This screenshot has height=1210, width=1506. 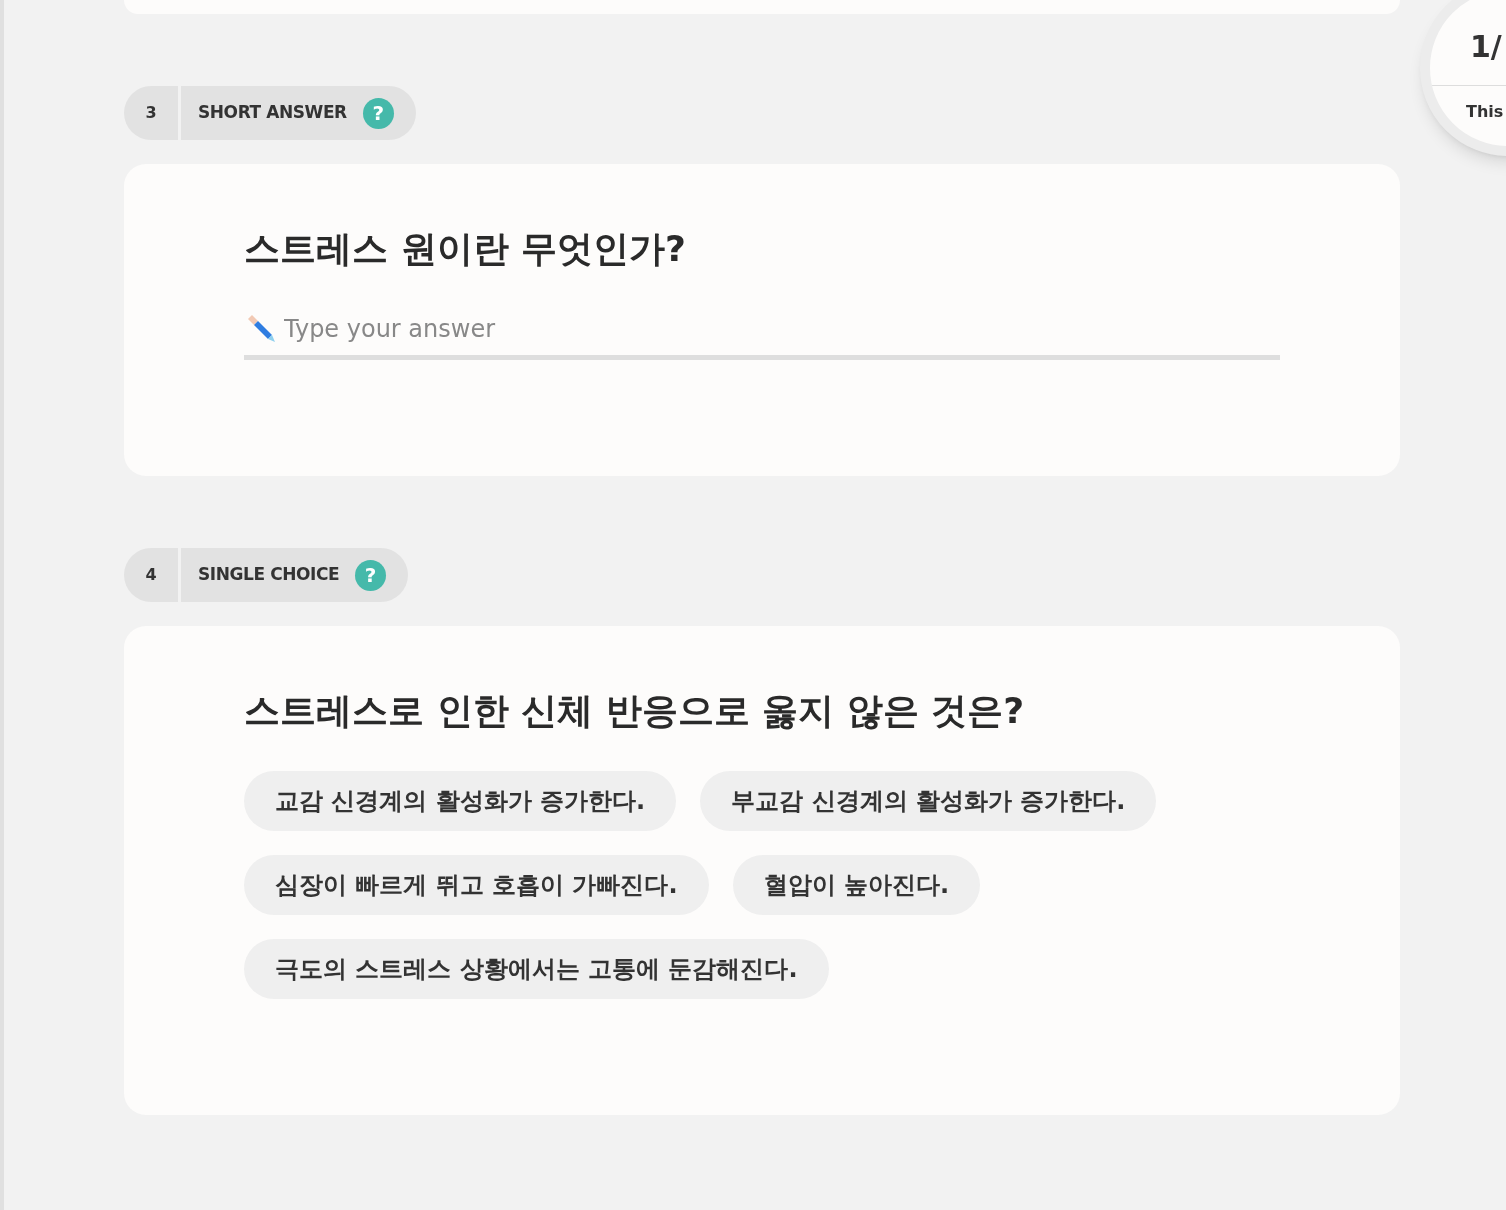 What do you see at coordinates (928, 801) in the screenshot?
I see `answer-option: 부교감 신경계의 활성화가 증가한다.` at bounding box center [928, 801].